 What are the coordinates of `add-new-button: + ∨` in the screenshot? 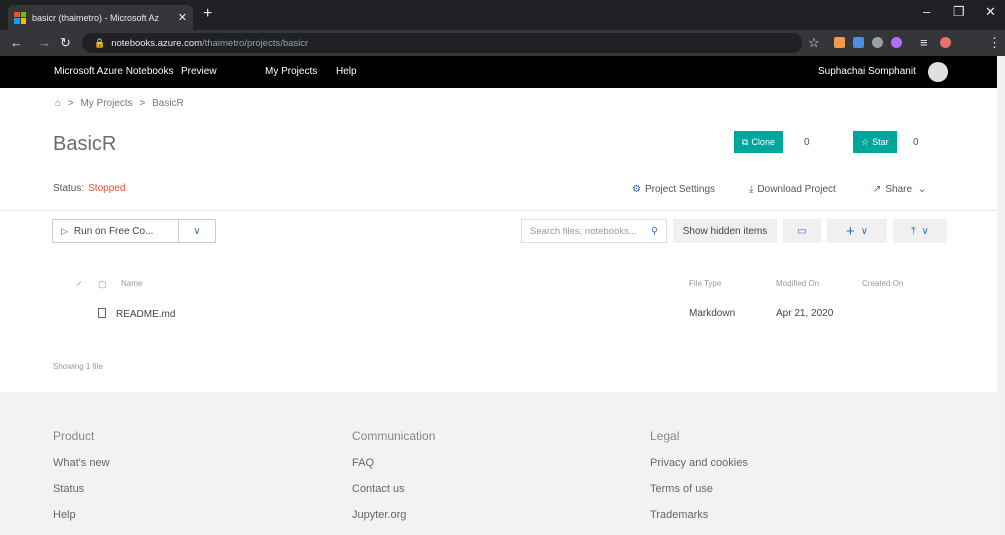 It's located at (857, 231).